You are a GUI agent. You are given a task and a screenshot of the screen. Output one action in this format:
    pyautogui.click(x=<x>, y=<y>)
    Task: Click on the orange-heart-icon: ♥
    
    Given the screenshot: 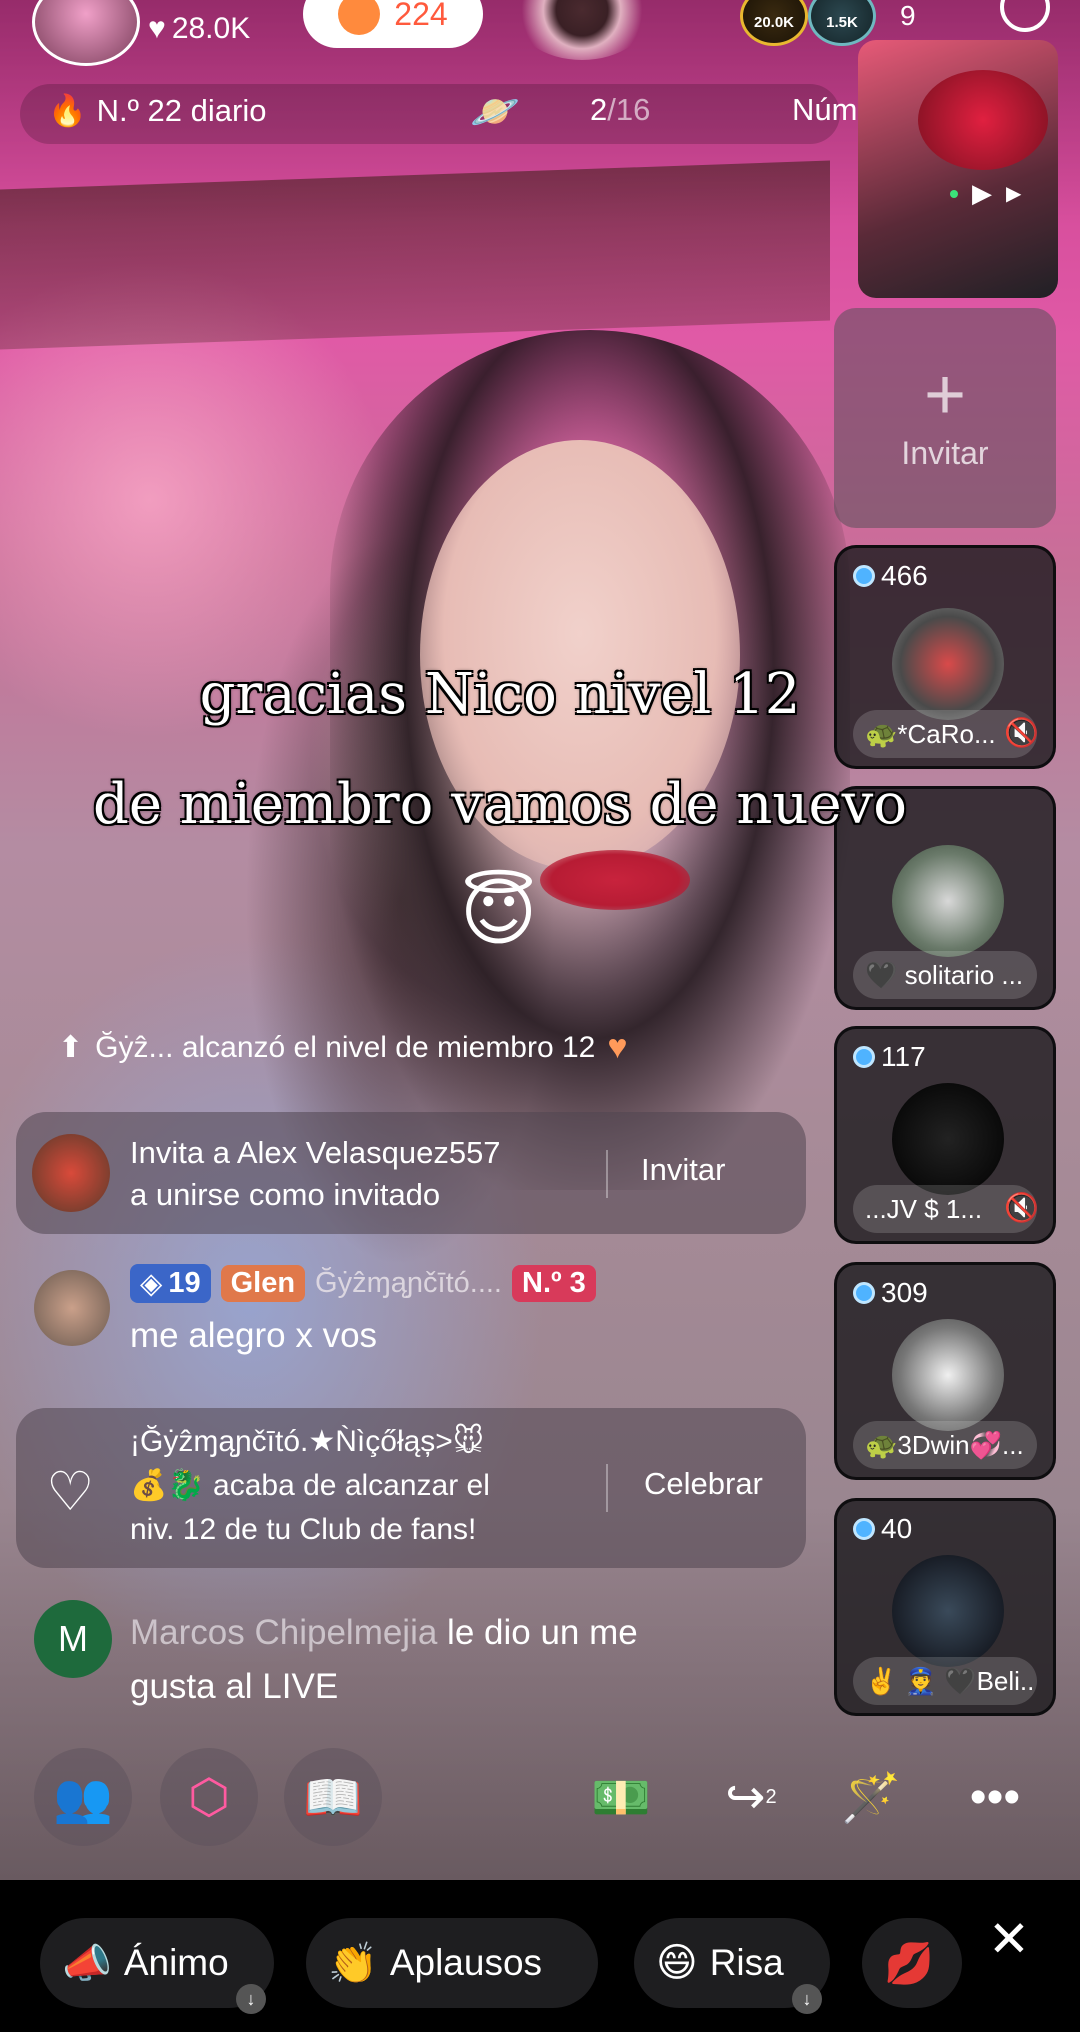 What is the action you would take?
    pyautogui.click(x=617, y=1047)
    